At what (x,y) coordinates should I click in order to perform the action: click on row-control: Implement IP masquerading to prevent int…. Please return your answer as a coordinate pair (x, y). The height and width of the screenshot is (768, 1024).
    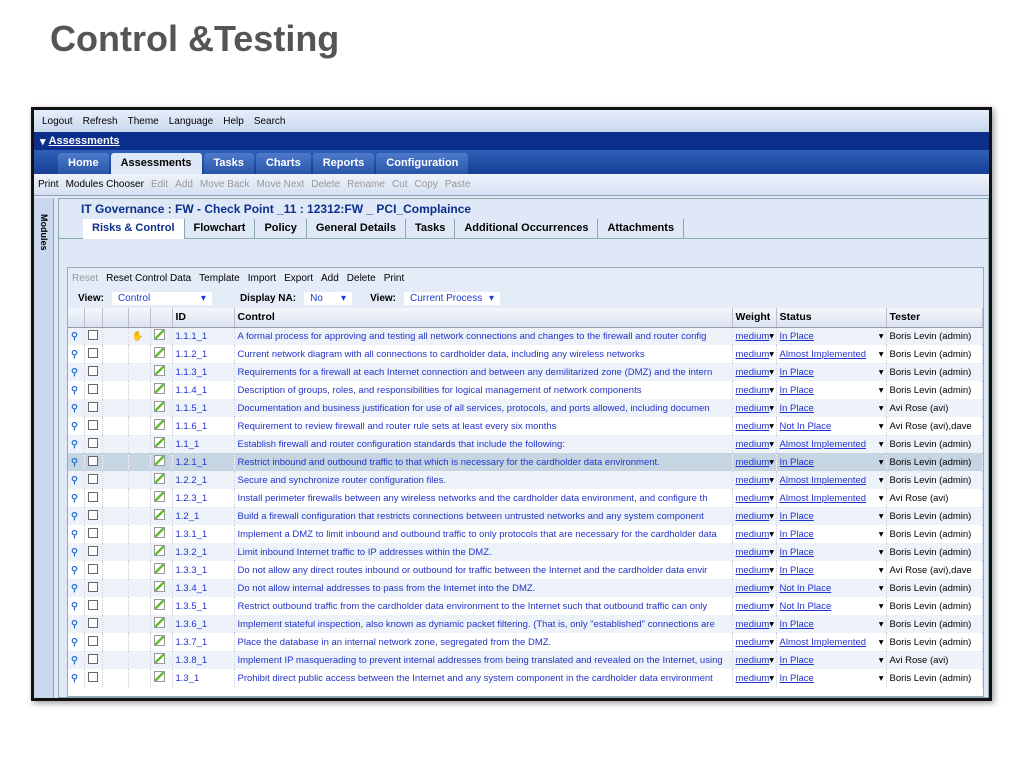
    Looking at the image, I should click on (483, 660).